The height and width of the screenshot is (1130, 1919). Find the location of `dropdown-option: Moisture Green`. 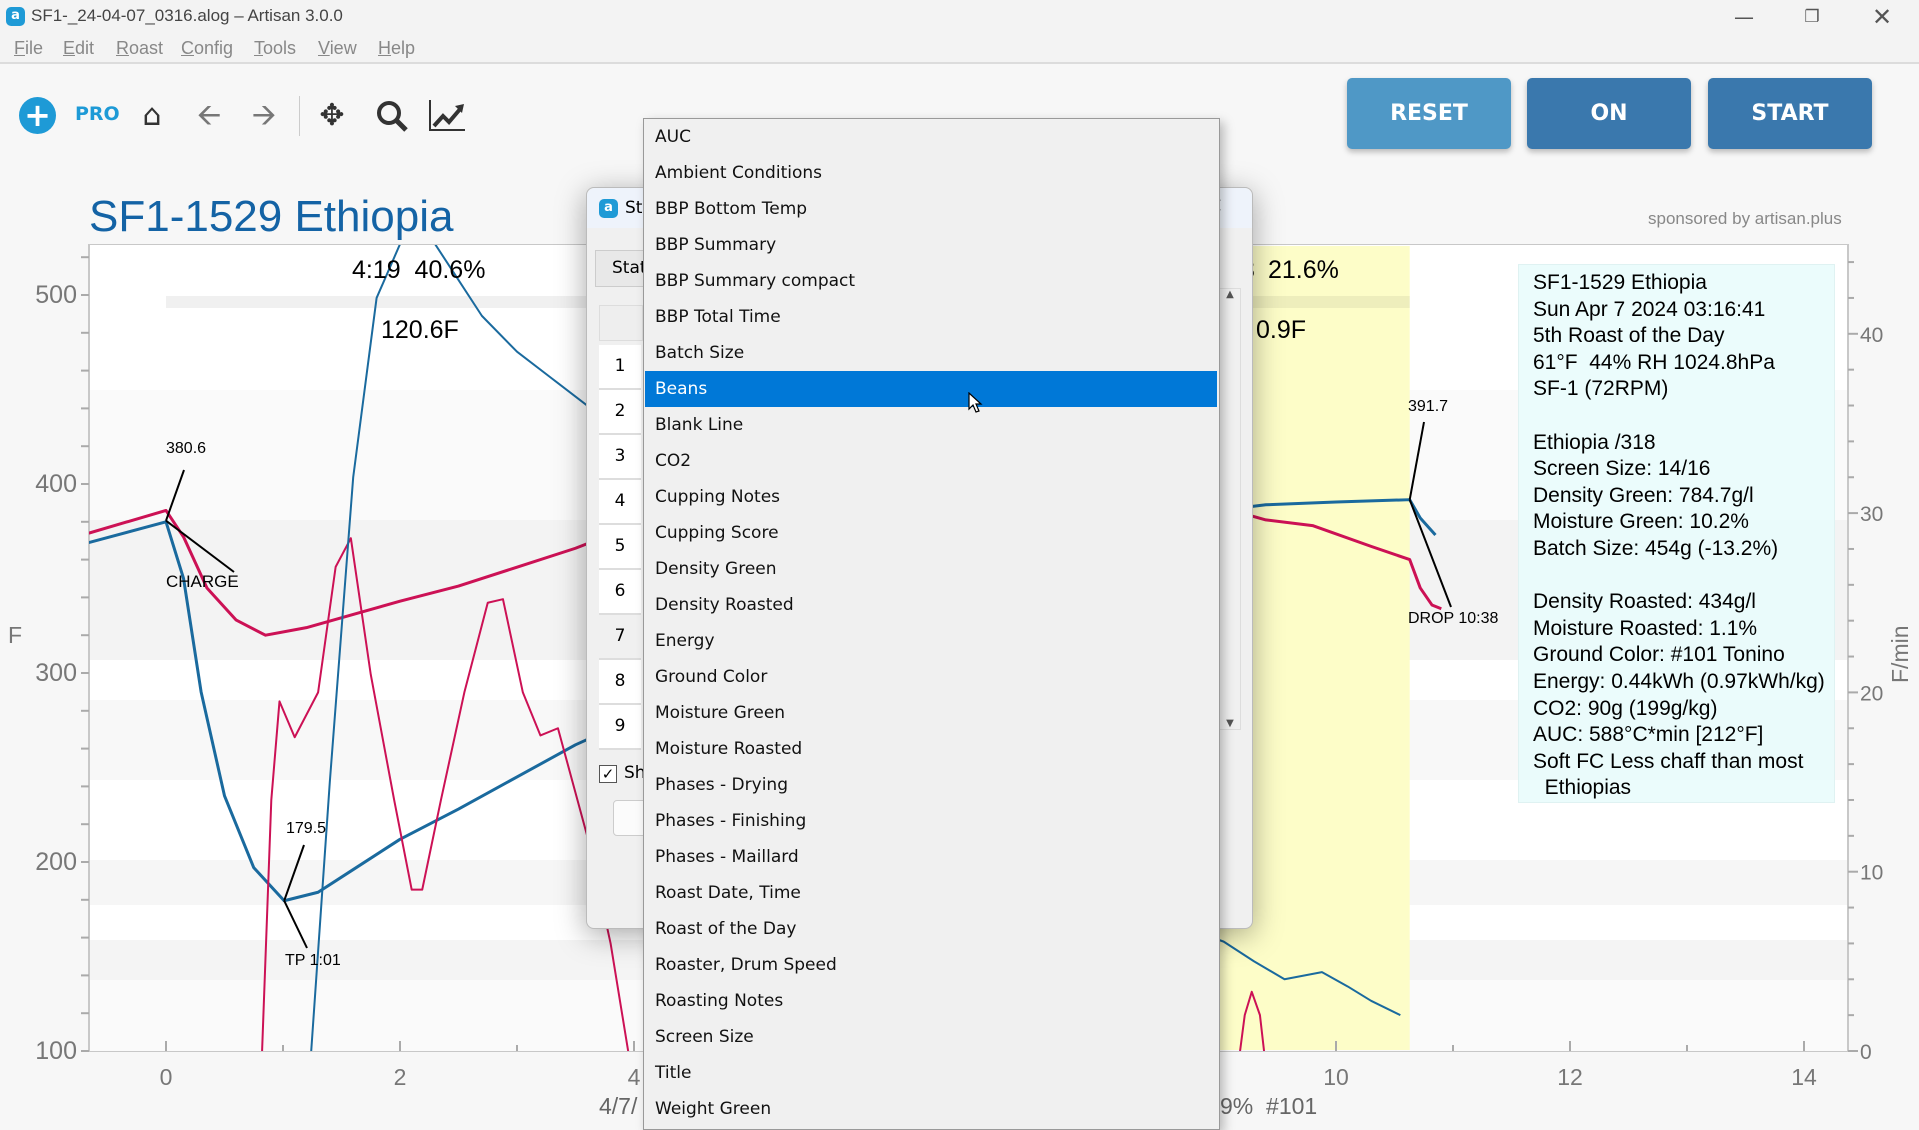

dropdown-option: Moisture Green is located at coordinates (931, 713).